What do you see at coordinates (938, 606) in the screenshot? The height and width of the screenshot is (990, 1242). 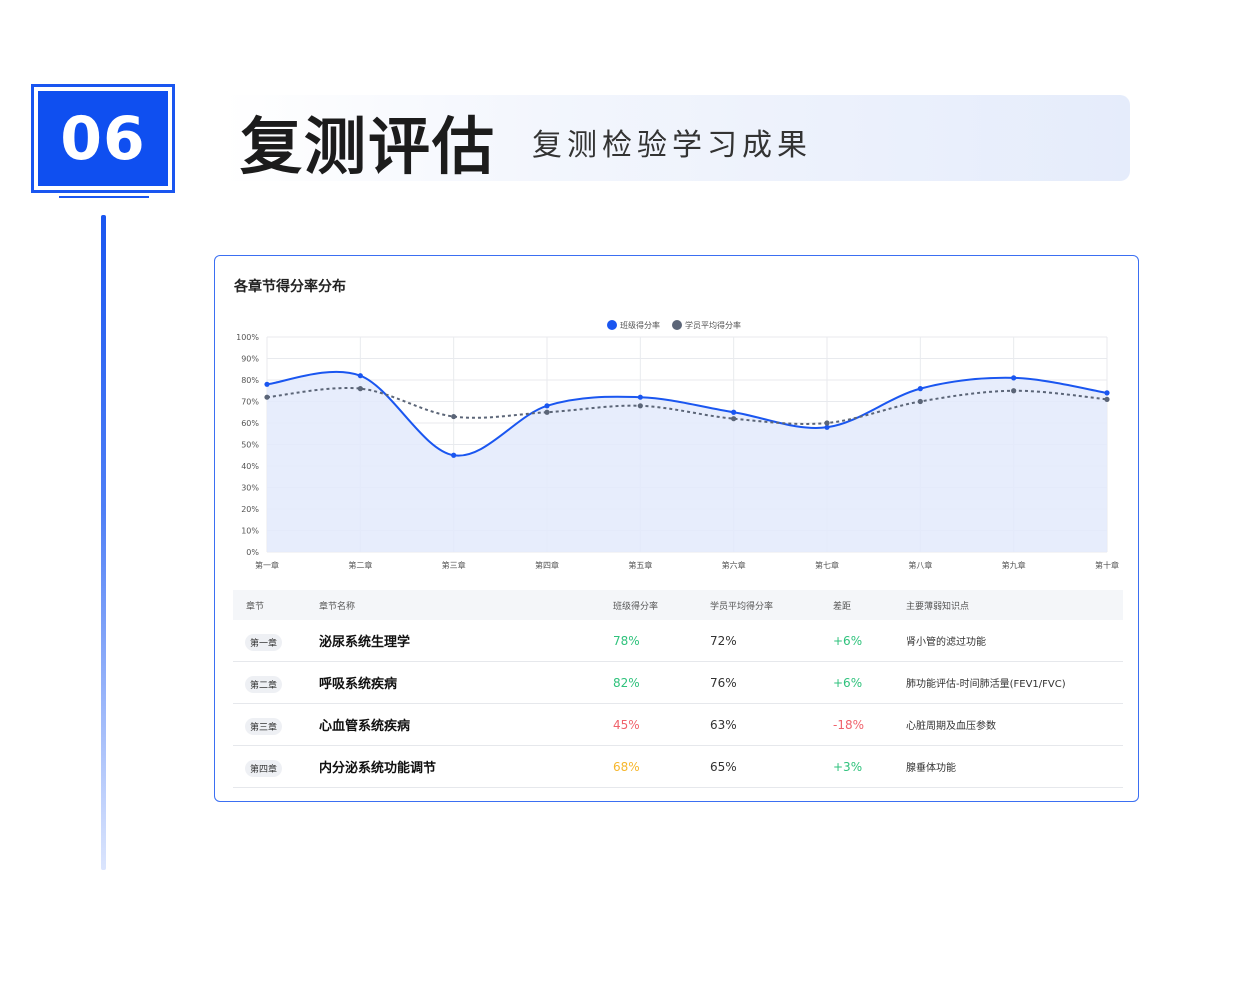 I see `header-weak-points: 主要薄弱知识点` at bounding box center [938, 606].